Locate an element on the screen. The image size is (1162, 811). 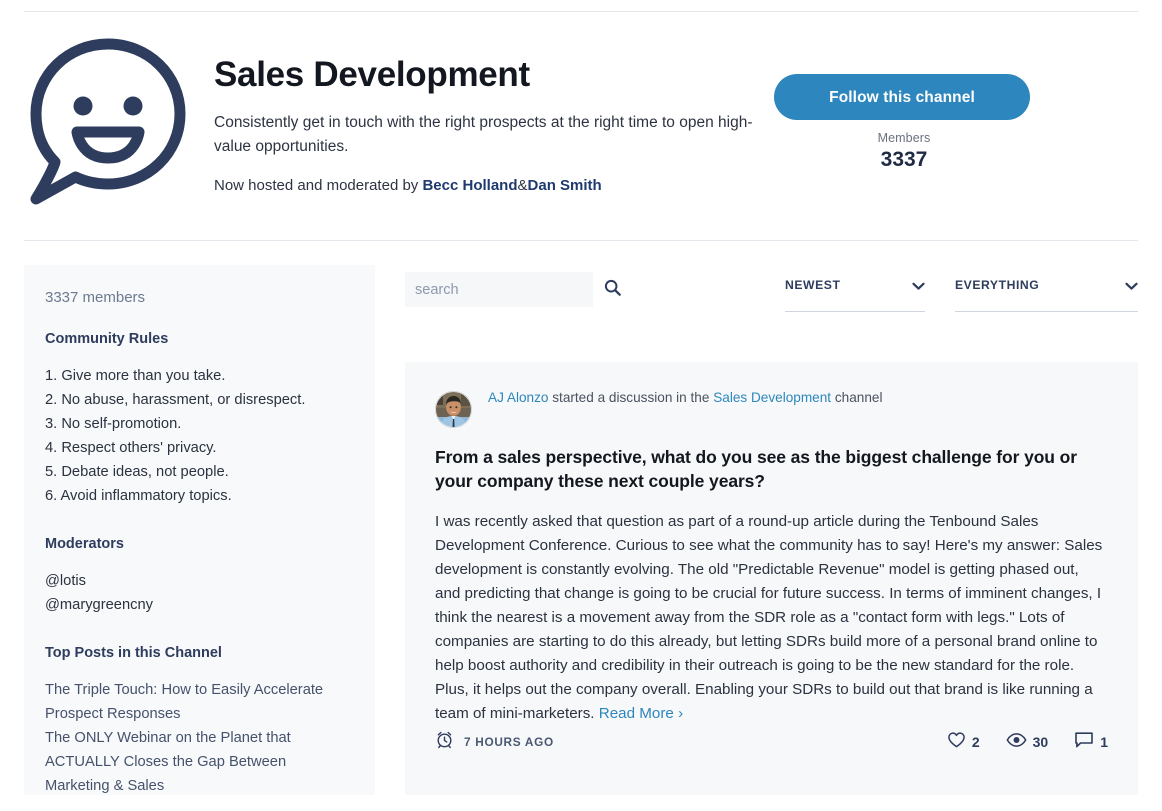
rule-item: 6. Avoid inflammatory topics. is located at coordinates (138, 496).